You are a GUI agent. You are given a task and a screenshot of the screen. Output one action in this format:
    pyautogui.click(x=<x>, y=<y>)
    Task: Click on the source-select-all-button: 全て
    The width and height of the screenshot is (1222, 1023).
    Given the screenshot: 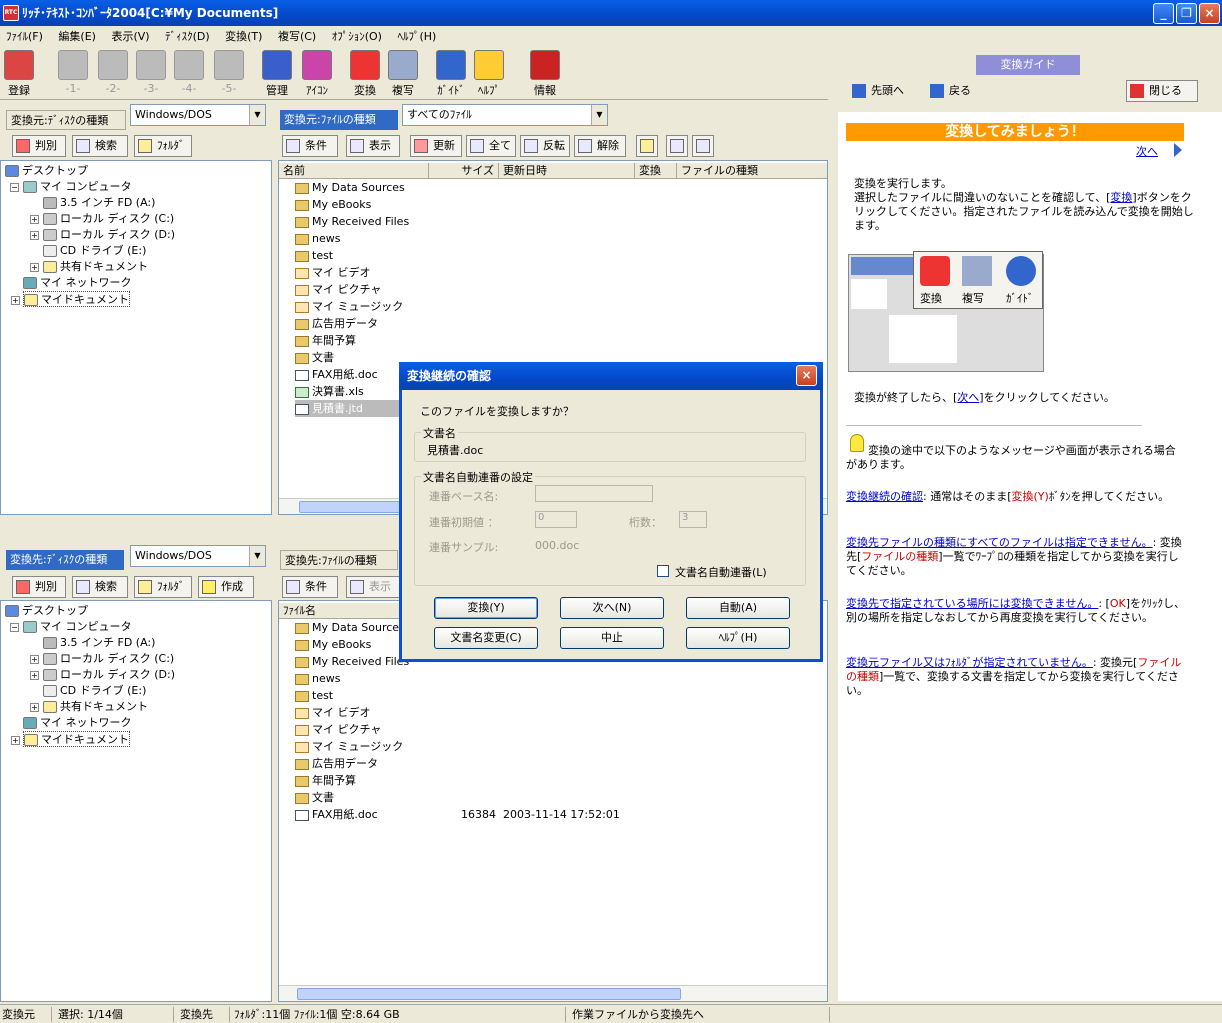 What is the action you would take?
    pyautogui.click(x=491, y=146)
    